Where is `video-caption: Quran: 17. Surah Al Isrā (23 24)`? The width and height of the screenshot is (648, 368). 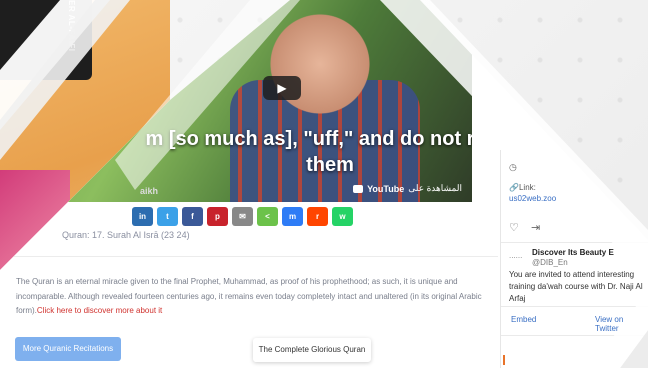
video-caption: Quran: 17. Surah Al Isrā (23 24) is located at coordinates (126, 235).